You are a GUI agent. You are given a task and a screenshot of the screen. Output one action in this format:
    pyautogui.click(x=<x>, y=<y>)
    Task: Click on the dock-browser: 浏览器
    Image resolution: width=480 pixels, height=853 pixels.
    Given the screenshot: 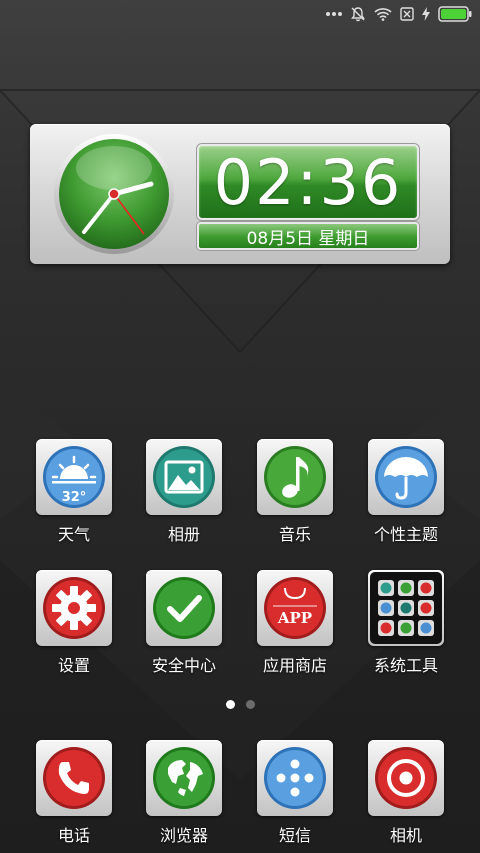 What is the action you would take?
    pyautogui.click(x=184, y=793)
    